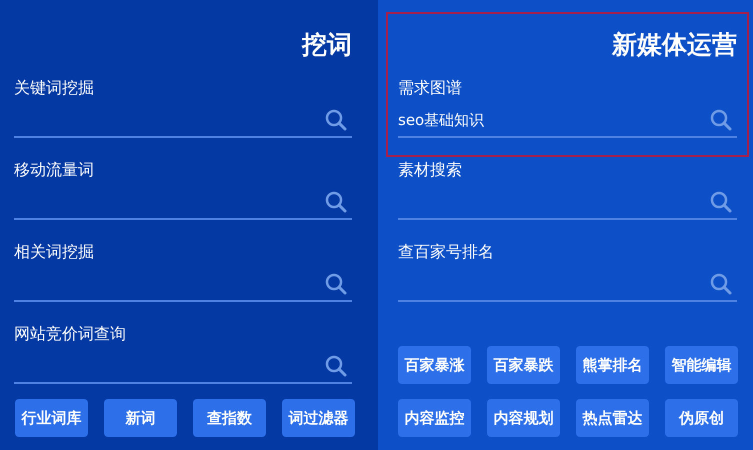 The image size is (753, 450). Describe the element at coordinates (446, 252) in the screenshot. I see `field-label: 查百家号排名` at that location.